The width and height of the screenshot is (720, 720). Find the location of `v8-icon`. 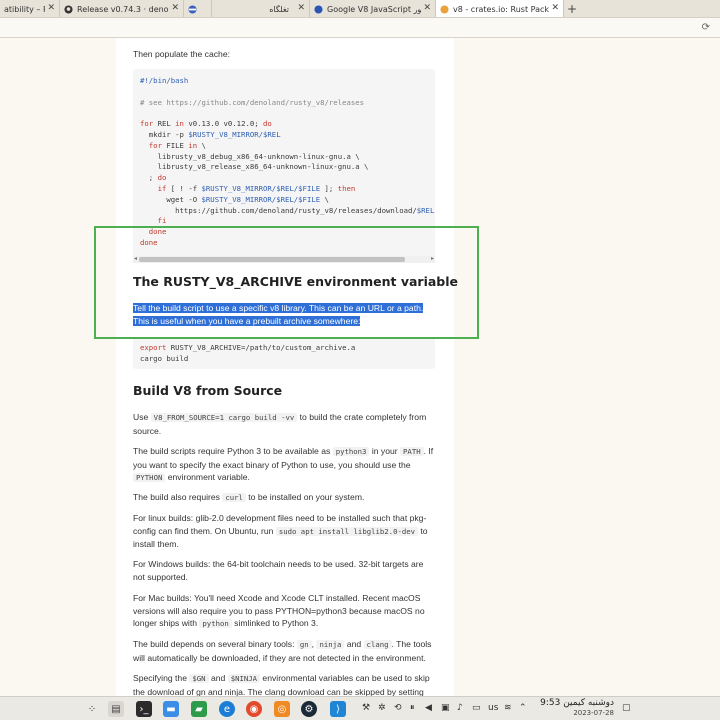

v8-icon is located at coordinates (318, 9).